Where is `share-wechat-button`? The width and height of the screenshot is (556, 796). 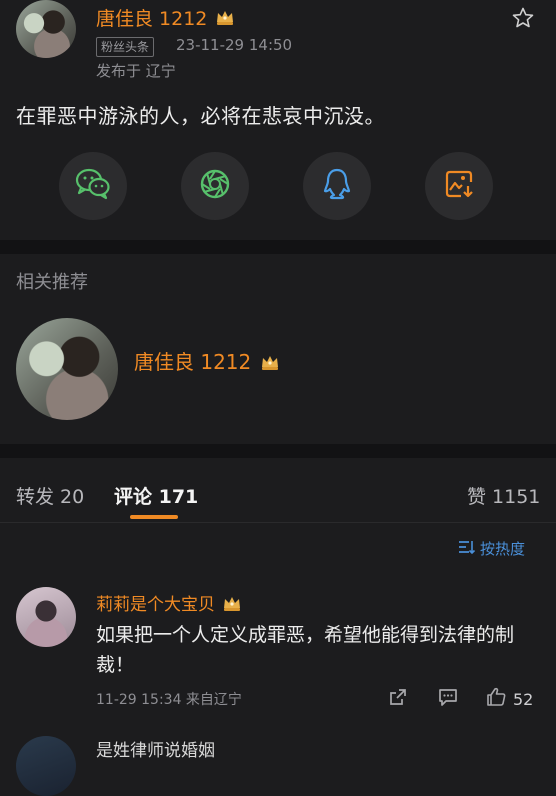 share-wechat-button is located at coordinates (93, 186).